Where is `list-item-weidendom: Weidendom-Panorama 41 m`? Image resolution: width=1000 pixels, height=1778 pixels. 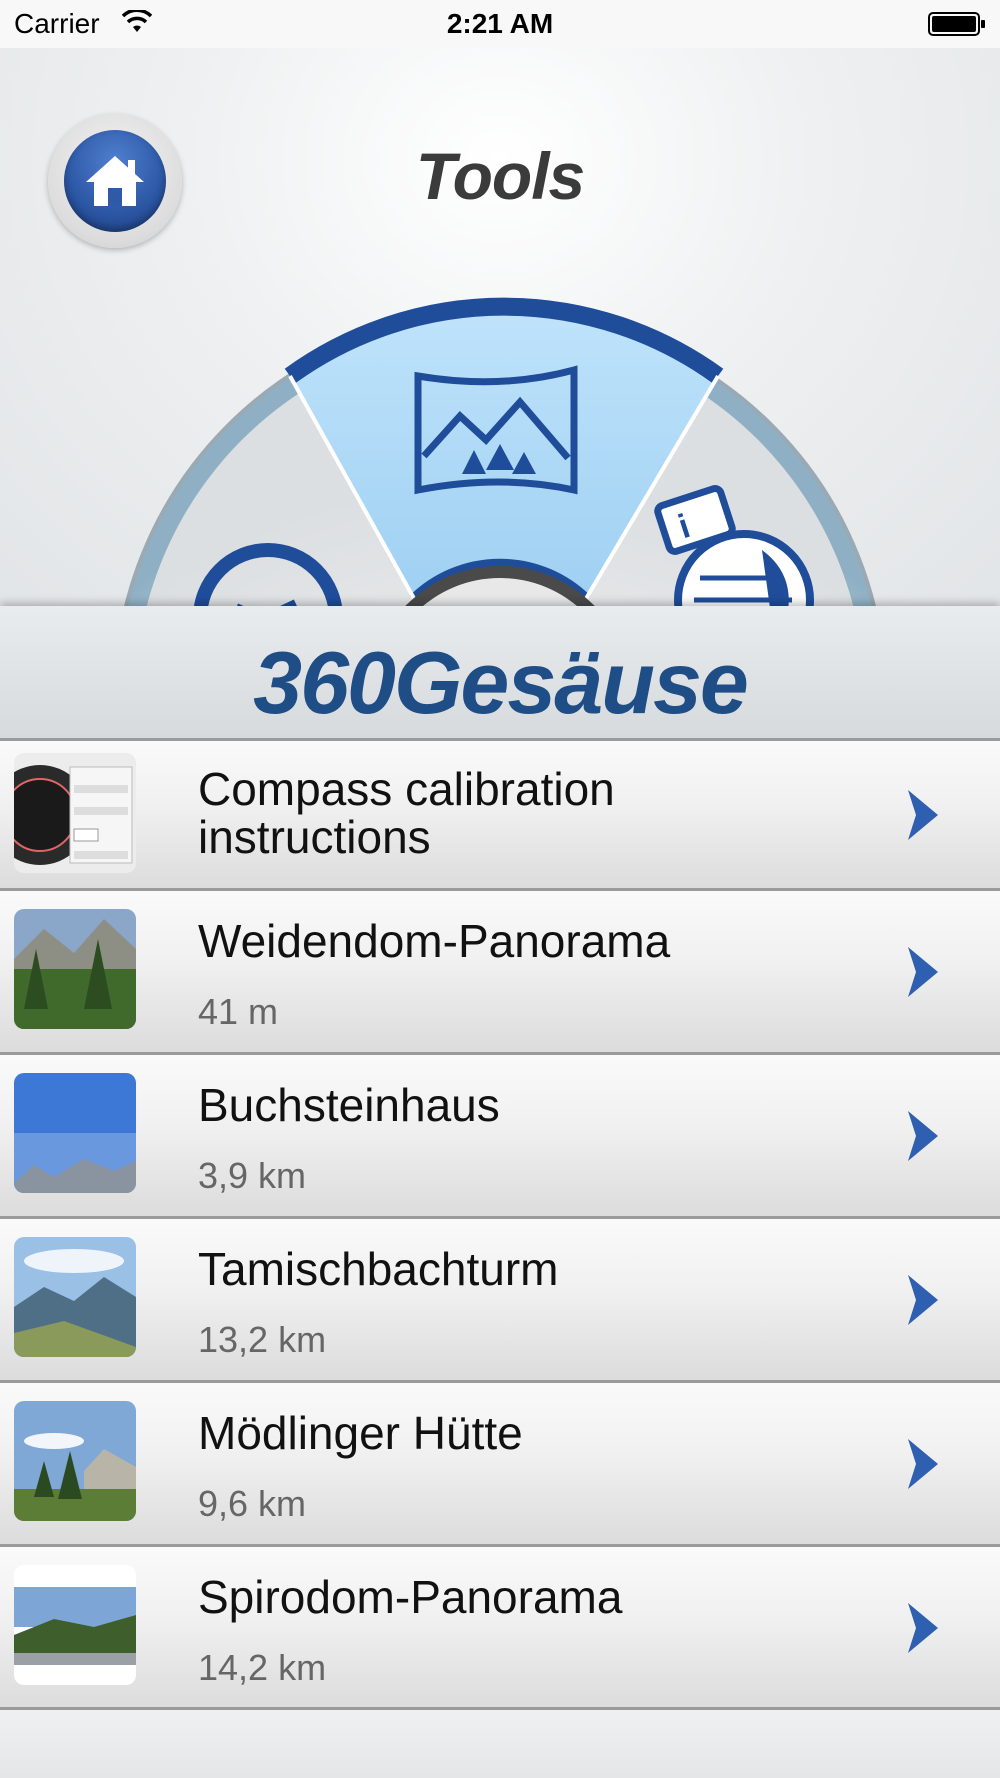 list-item-weidendom: Weidendom-Panorama 41 m is located at coordinates (500, 970).